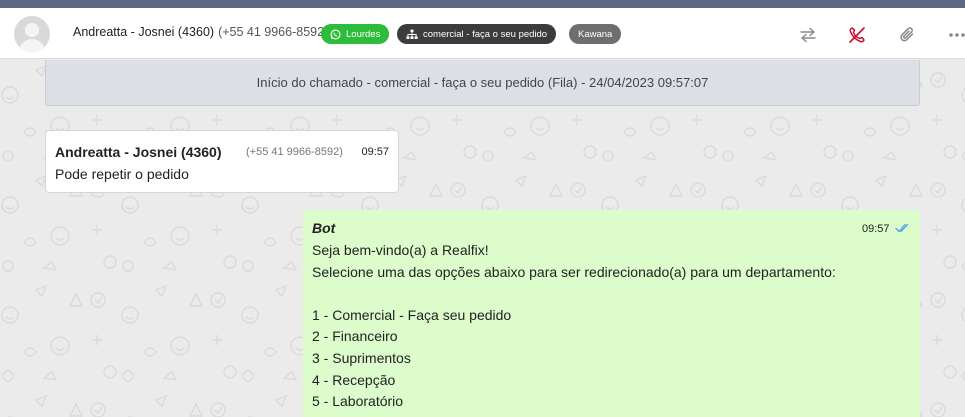  I want to click on message-line: Seja bem-vindo(a) a Realfix!, so click(400, 250).